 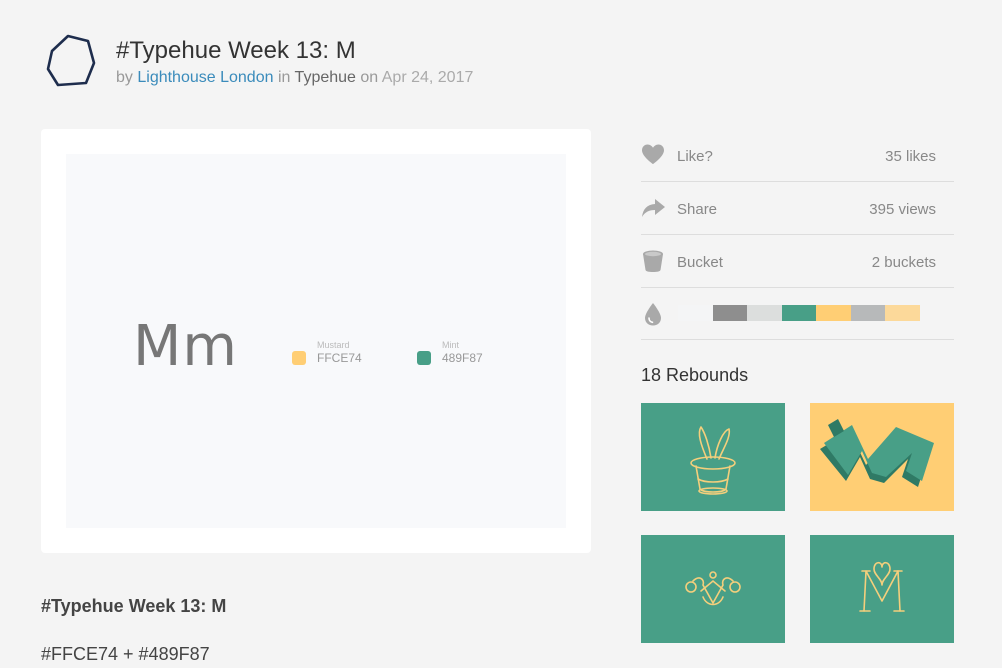 What do you see at coordinates (713, 460) in the screenshot?
I see `magic-hat-icon` at bounding box center [713, 460].